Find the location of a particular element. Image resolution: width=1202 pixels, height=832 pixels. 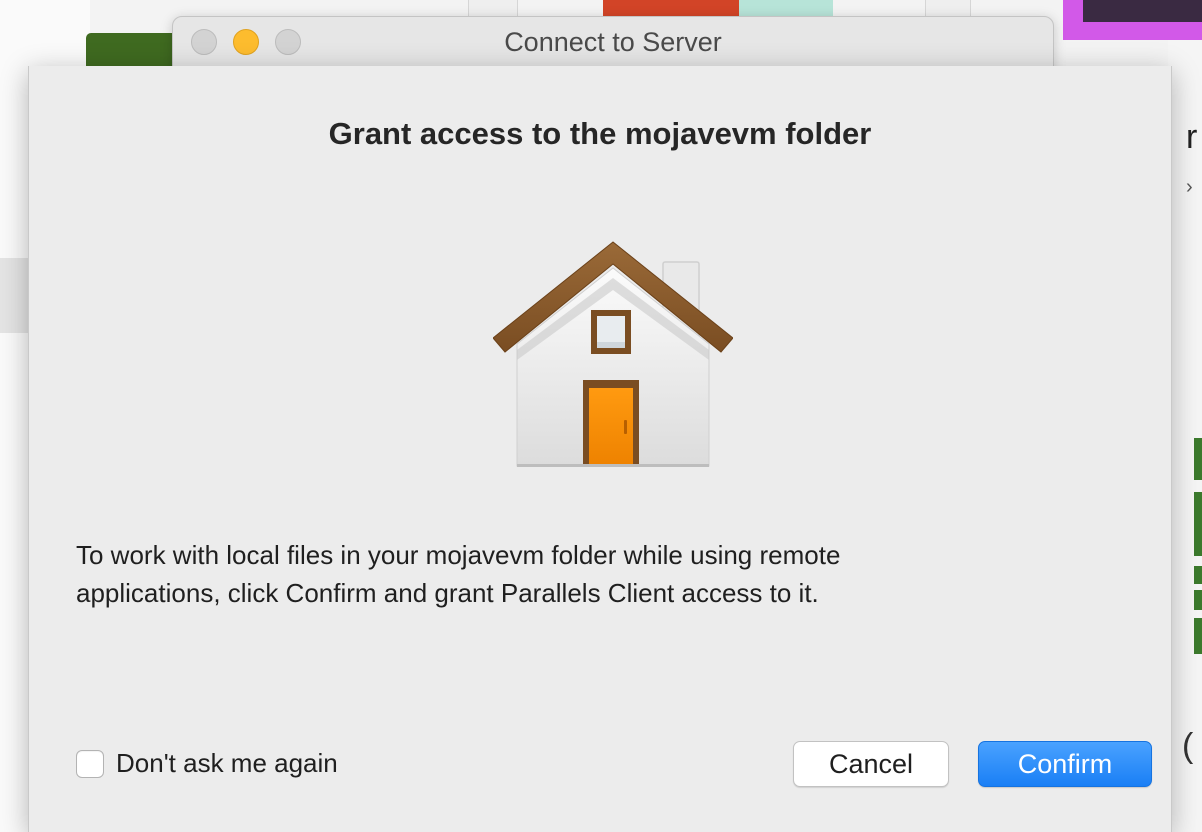

confirm-button: Confirm is located at coordinates (1065, 764).